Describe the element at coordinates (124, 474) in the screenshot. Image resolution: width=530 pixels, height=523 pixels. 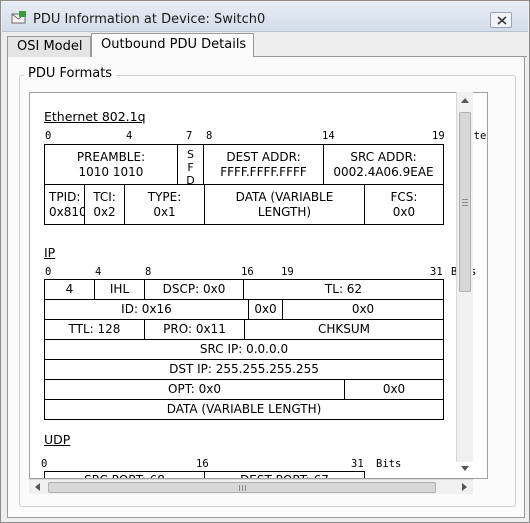
I see `udp-src-port-field: SRC PORT: 68` at that location.